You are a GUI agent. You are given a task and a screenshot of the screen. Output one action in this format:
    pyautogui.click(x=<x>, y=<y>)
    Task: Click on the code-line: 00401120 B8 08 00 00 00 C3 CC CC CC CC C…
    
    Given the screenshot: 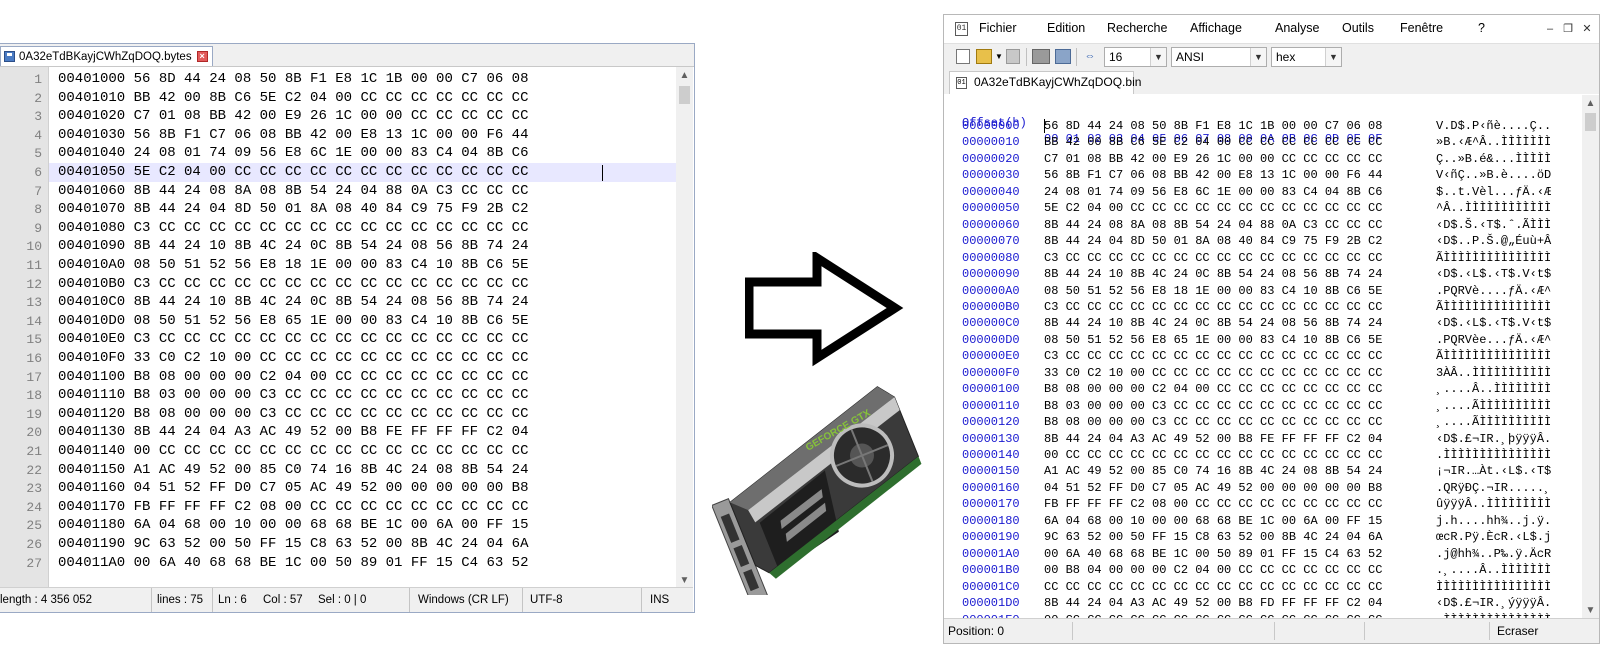 What is the action you would take?
    pyautogui.click(x=362, y=414)
    